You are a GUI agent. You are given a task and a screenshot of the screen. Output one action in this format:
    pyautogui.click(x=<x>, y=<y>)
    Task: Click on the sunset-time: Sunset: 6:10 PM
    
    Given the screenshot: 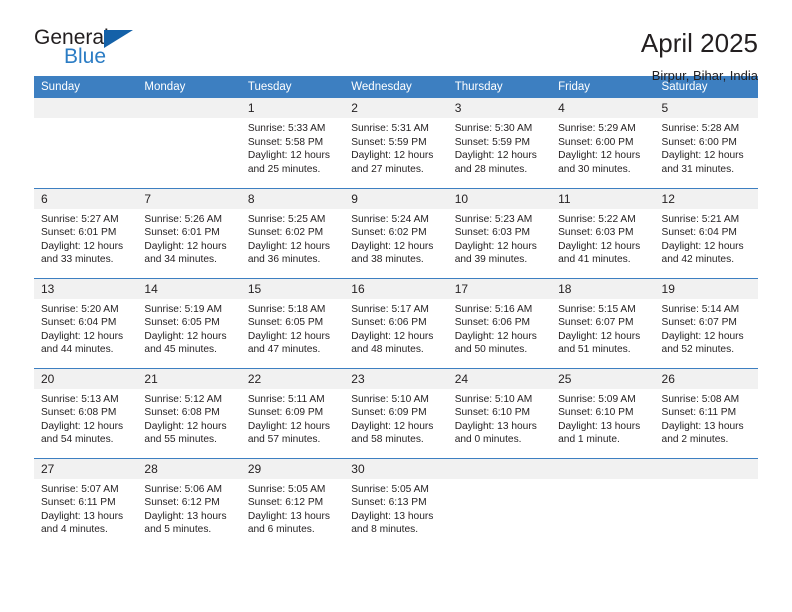 What is the action you would take?
    pyautogui.click(x=596, y=413)
    